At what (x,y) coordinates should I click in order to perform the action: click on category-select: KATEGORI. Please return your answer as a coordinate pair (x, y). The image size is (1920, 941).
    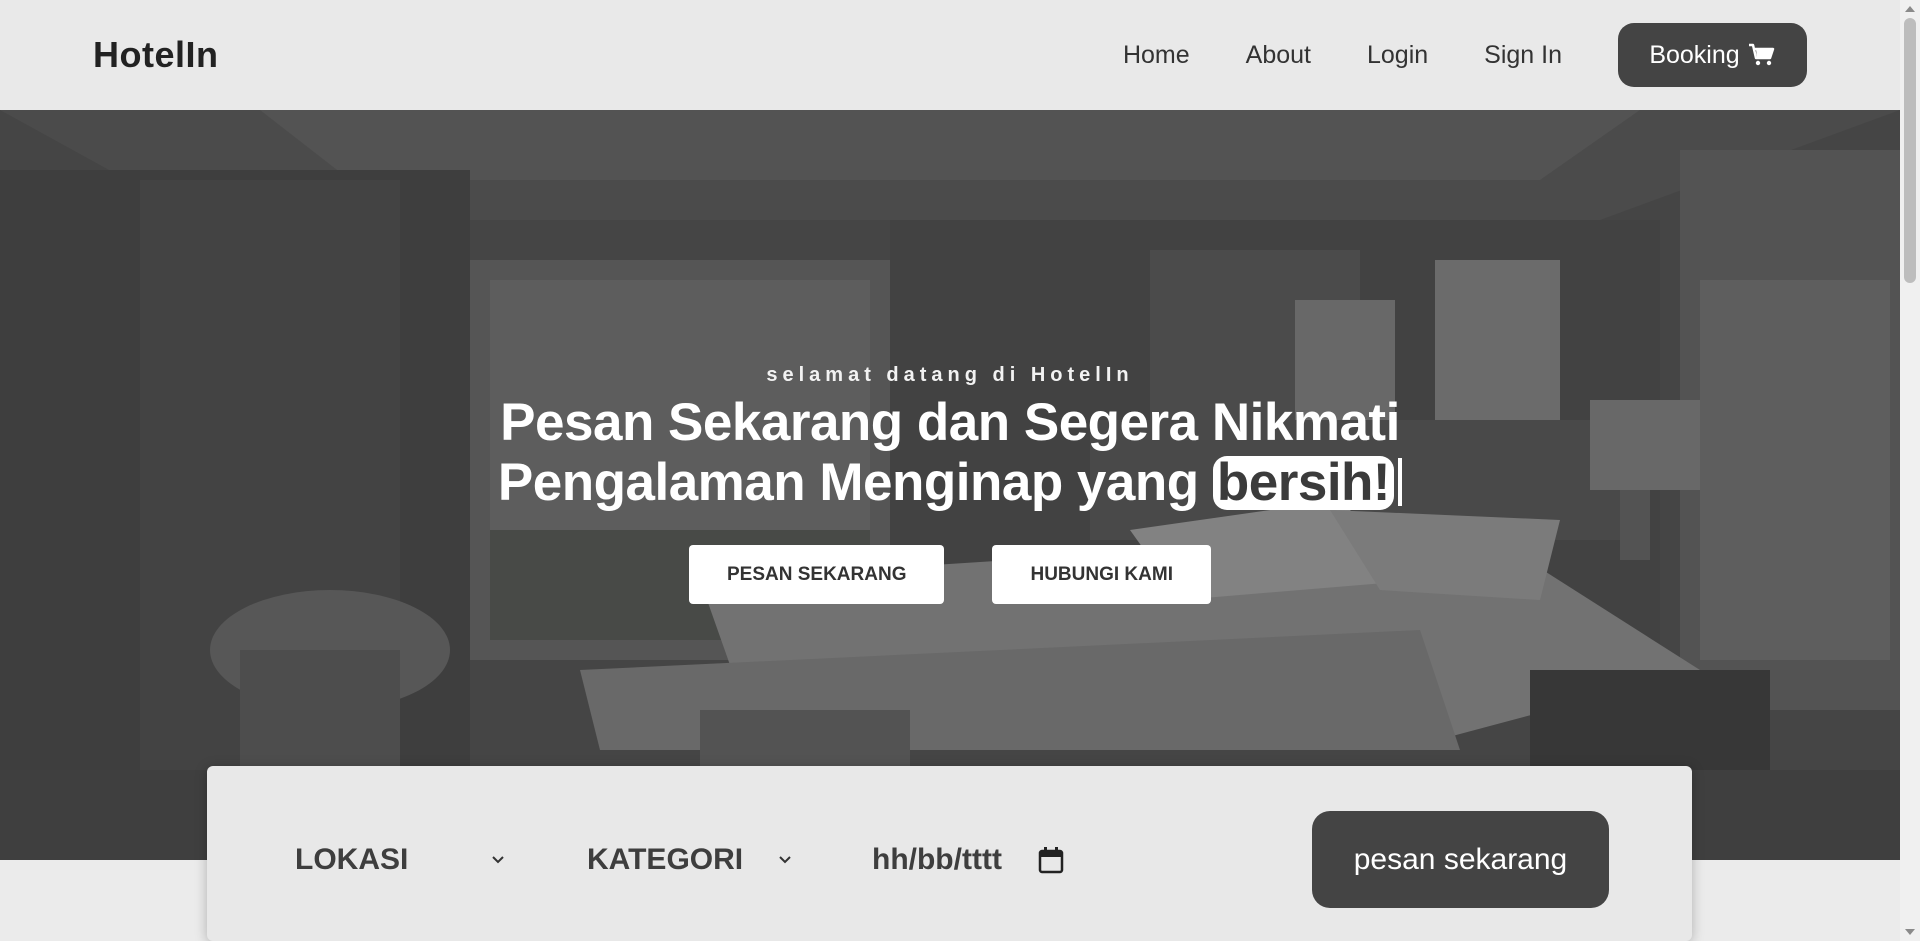
    Looking at the image, I should click on (689, 859).